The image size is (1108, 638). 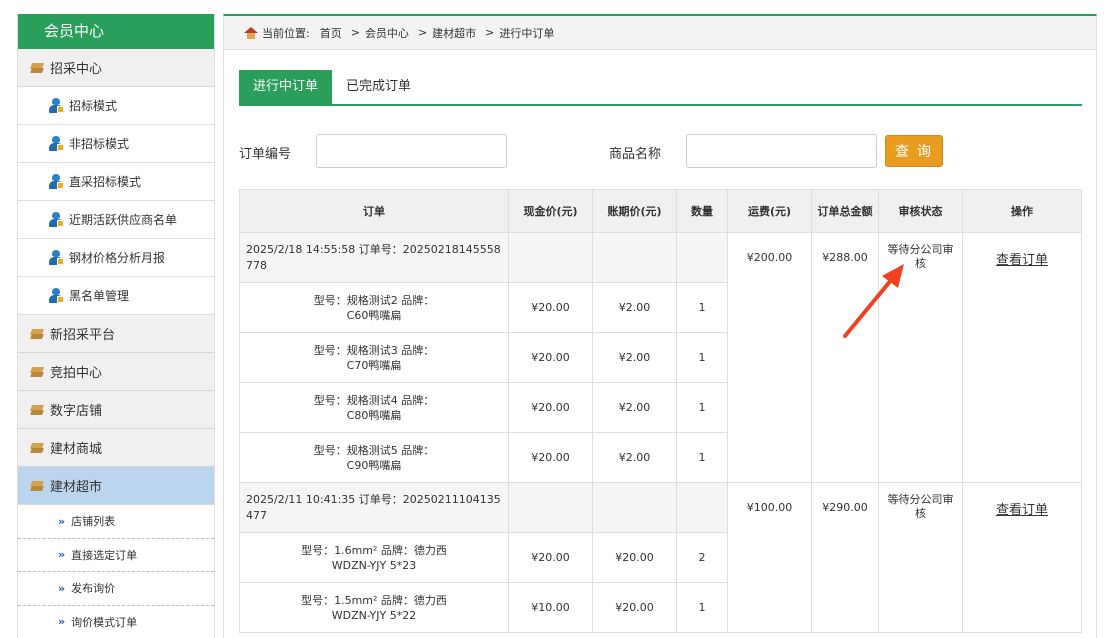 What do you see at coordinates (769, 557) in the screenshot?
I see `order-freight: ¥100.00` at bounding box center [769, 557].